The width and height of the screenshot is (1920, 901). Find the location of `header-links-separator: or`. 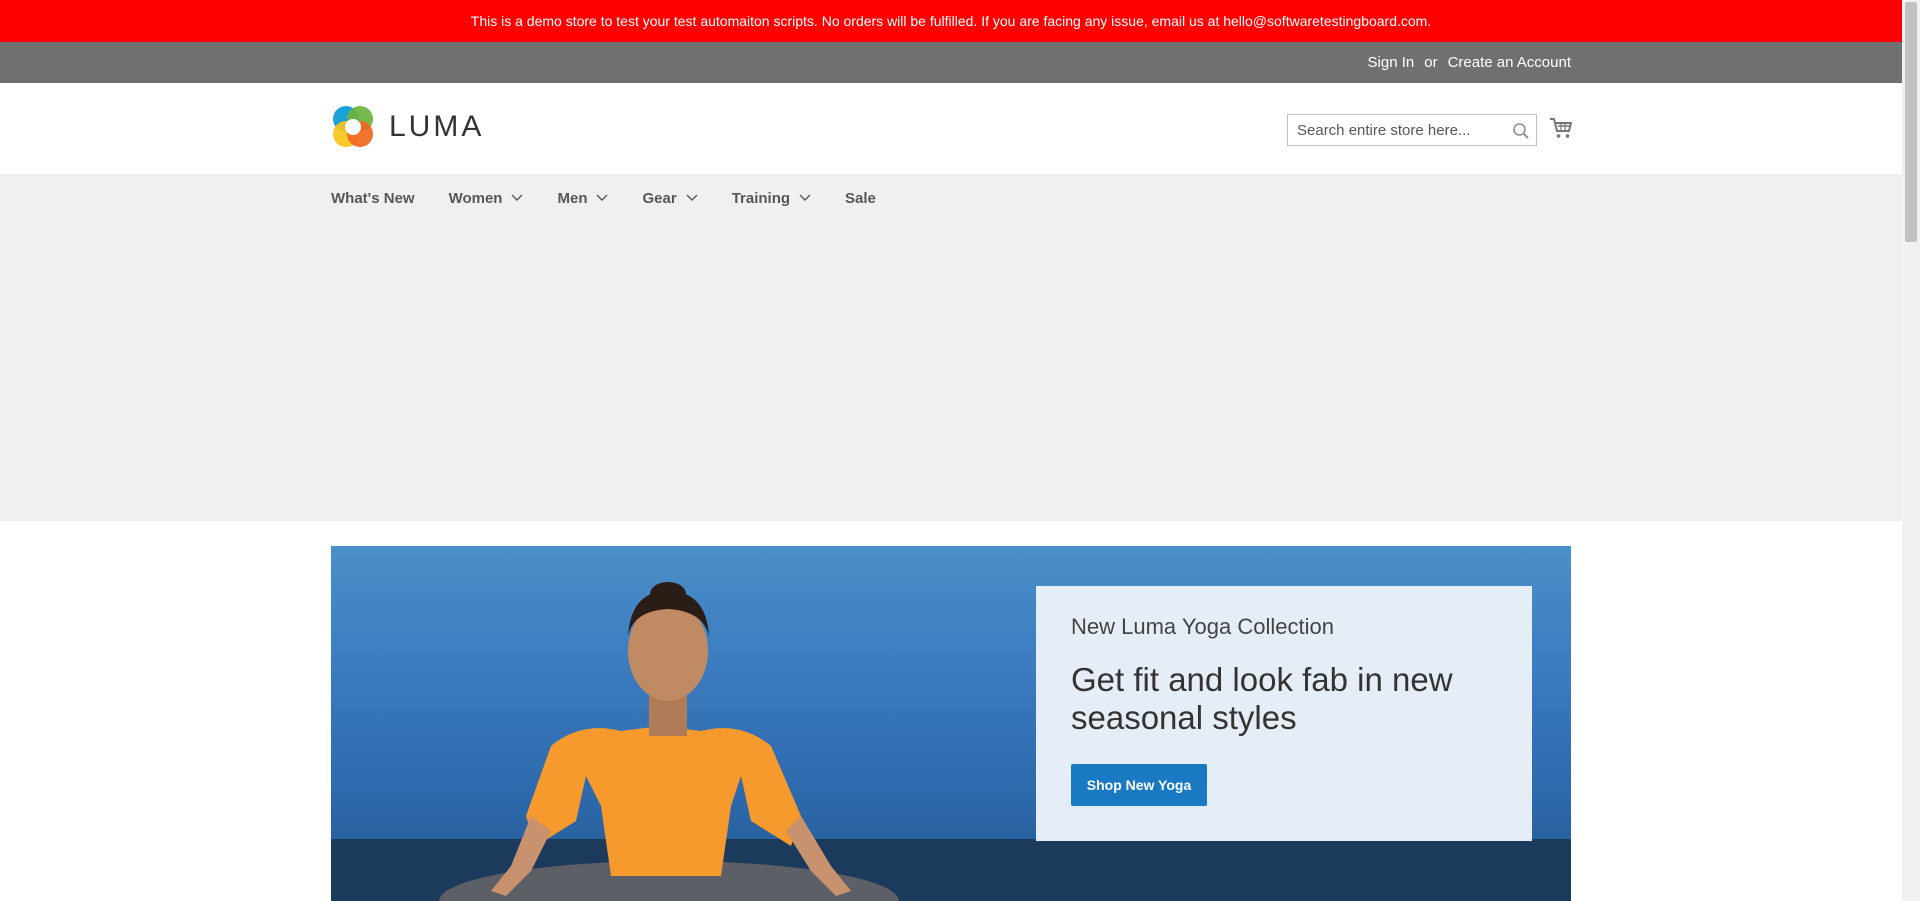

header-links-separator: or is located at coordinates (1431, 62).